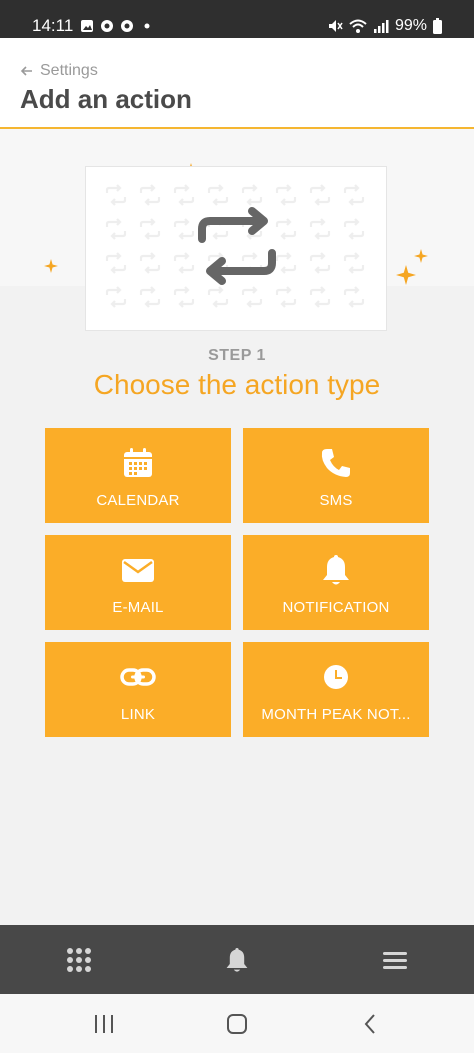  Describe the element at coordinates (138, 677) in the screenshot. I see `link-icon` at that location.